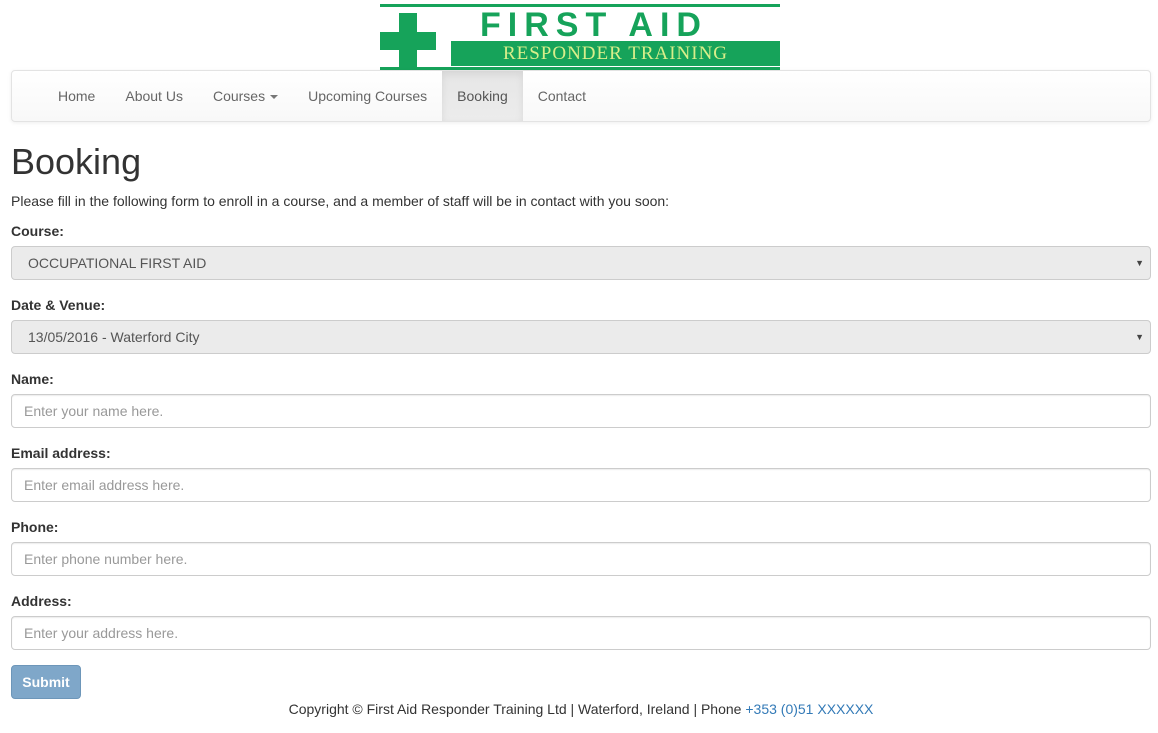 This screenshot has width=1158, height=733. I want to click on phone-input, so click(581, 559).